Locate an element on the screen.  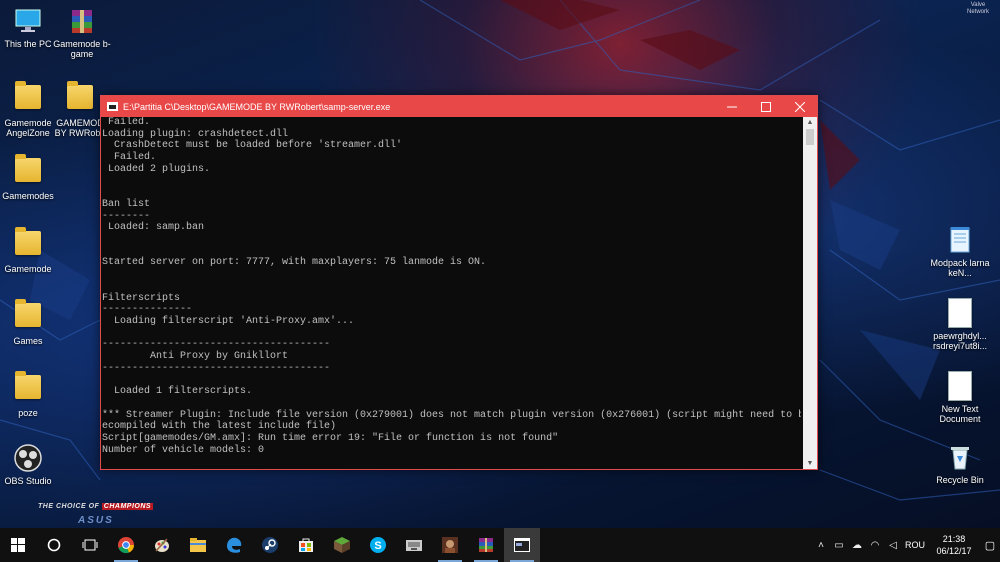
this-pc-icon is located at coordinates (28, 21).